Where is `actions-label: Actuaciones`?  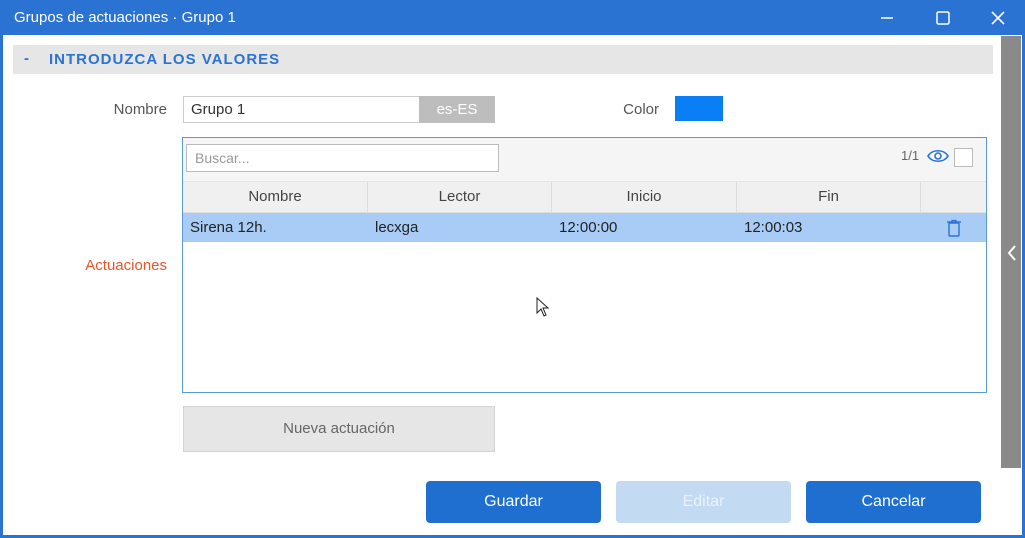
actions-label: Actuaciones is located at coordinates (126, 265).